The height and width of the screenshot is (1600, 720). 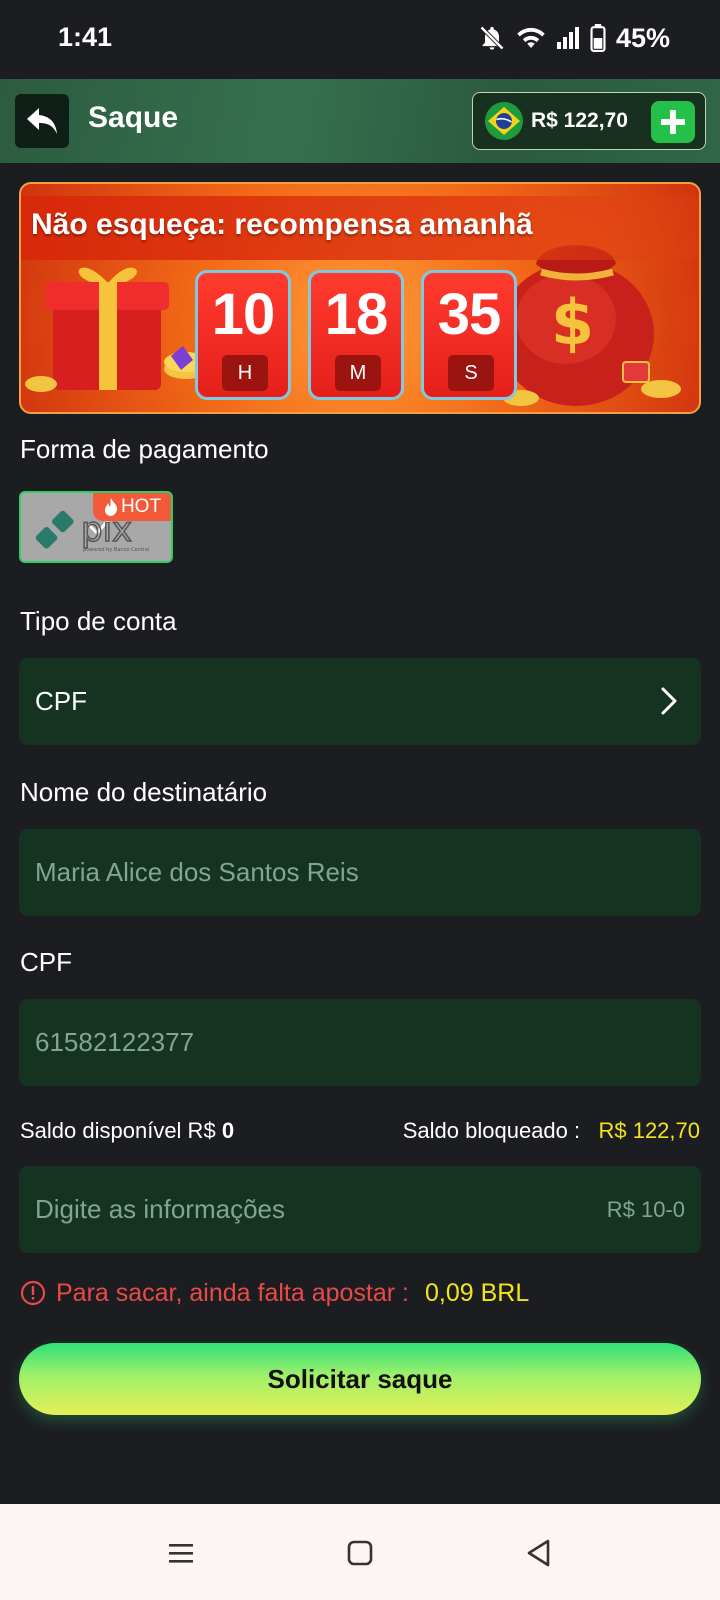 I want to click on plus-icon, so click(x=673, y=122).